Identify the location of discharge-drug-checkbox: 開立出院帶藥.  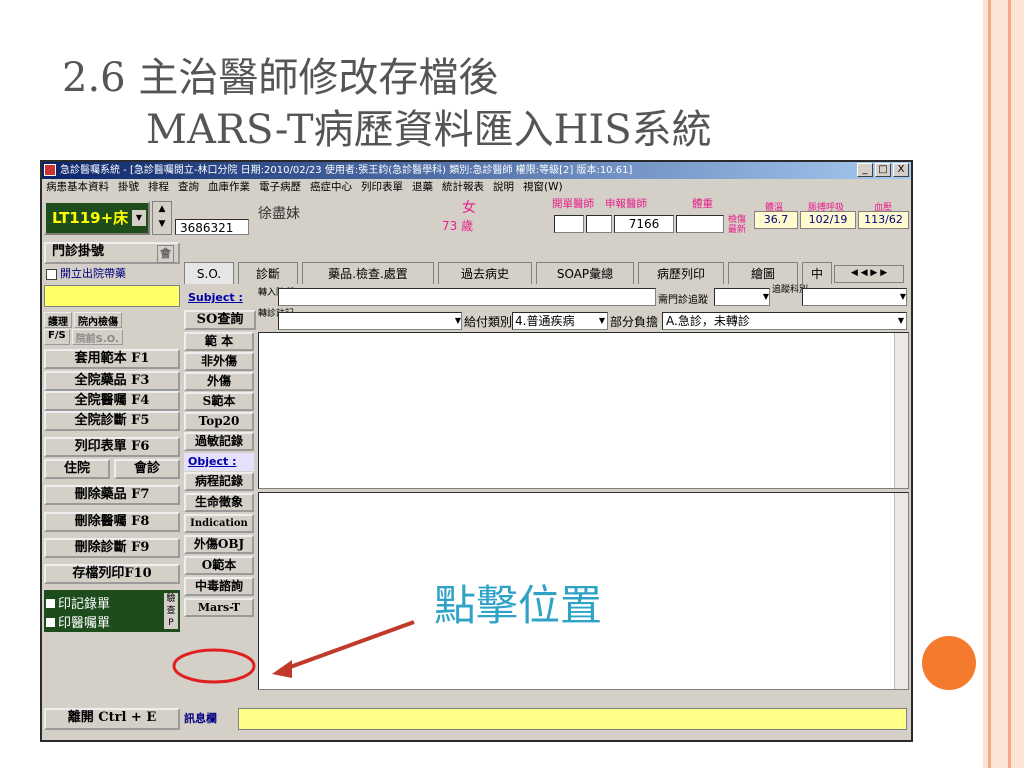
(112, 274).